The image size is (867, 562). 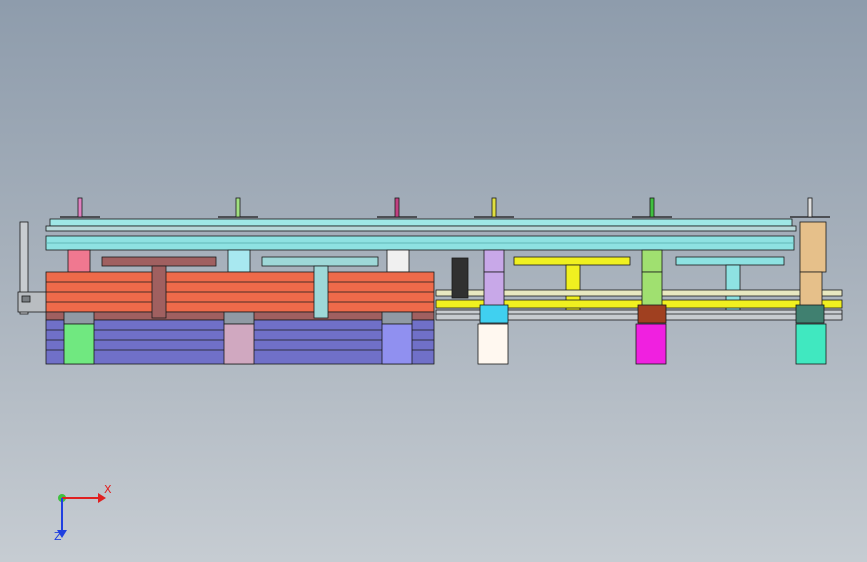 I want to click on x-axis-label: X, so click(x=108, y=489).